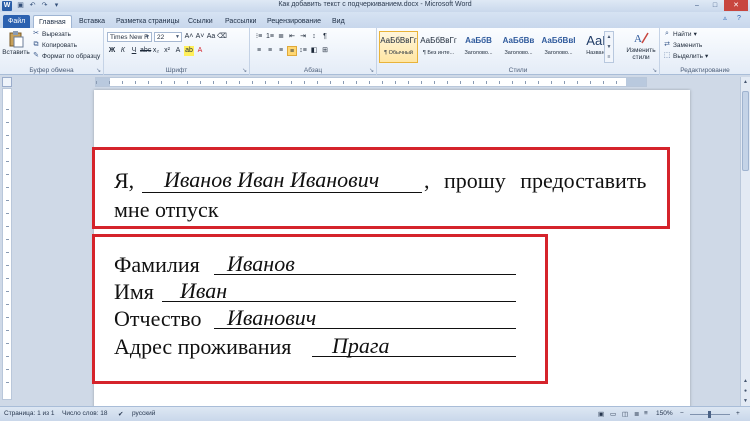  Describe the element at coordinates (667, 55) in the screenshot. I see `select-icon: ⬚` at that location.